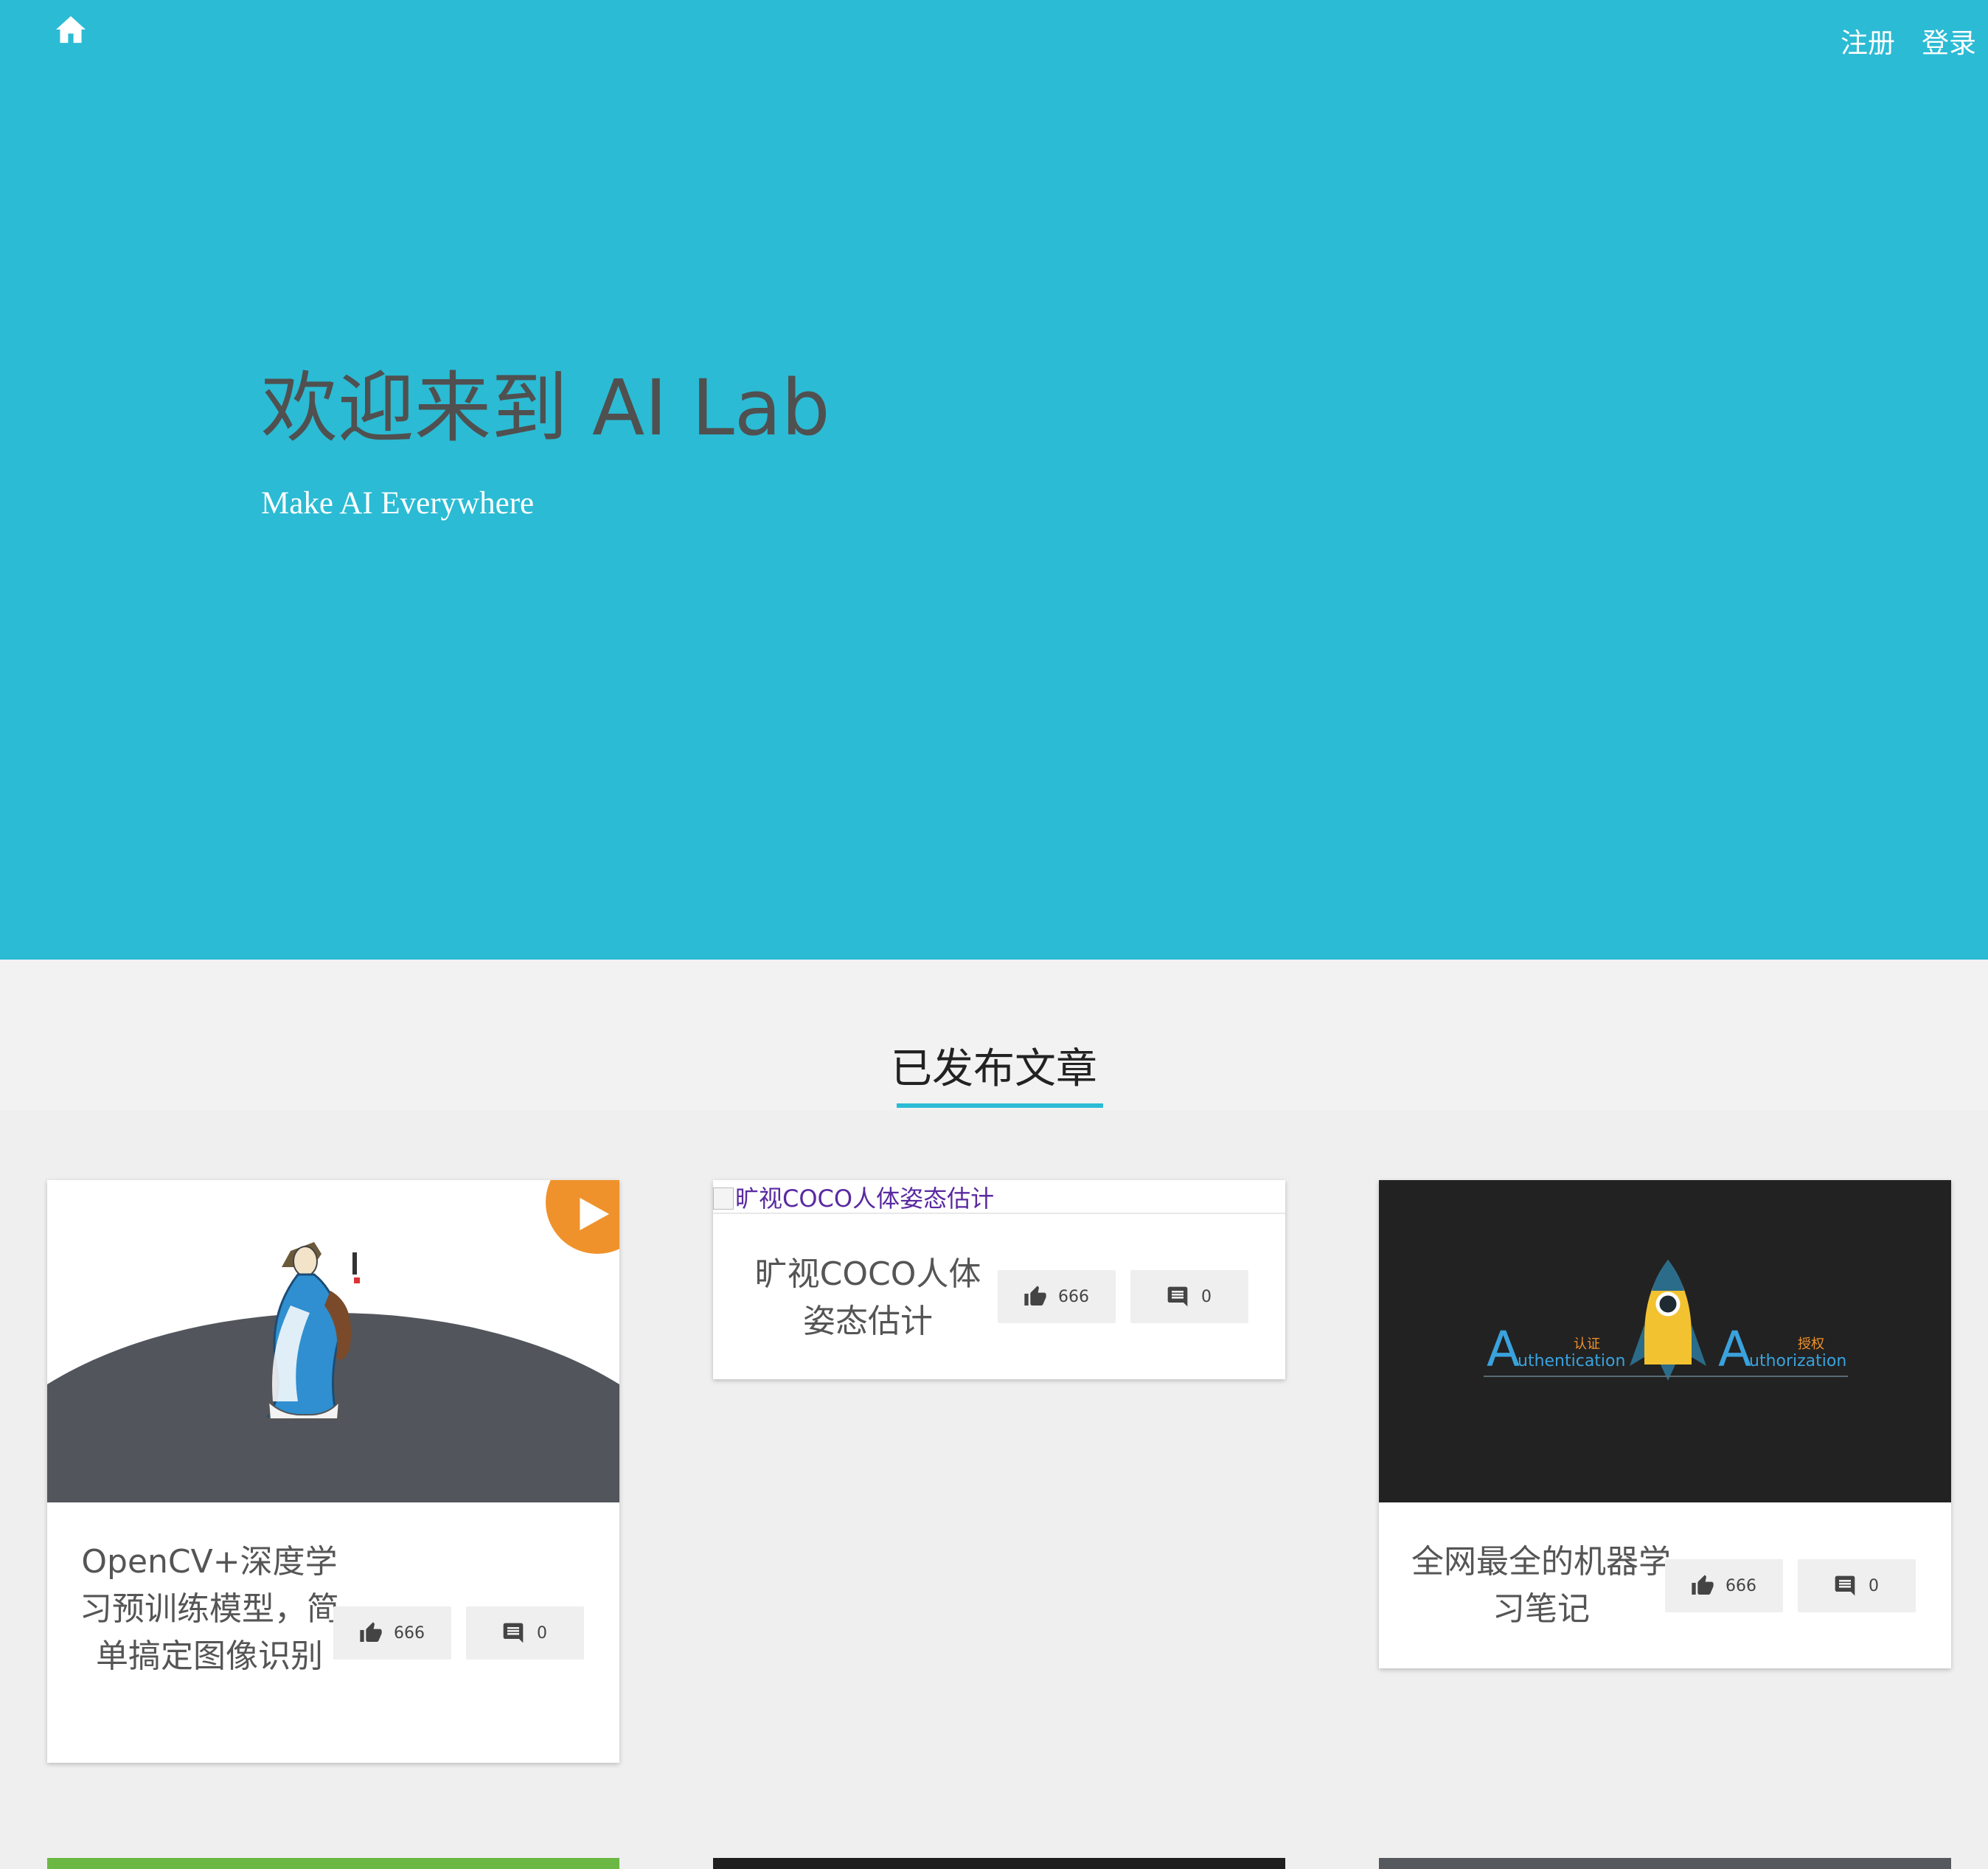 The width and height of the screenshot is (1988, 1869). Describe the element at coordinates (1541, 1586) in the screenshot. I see `article-title: 全网最全的机器学习笔记` at that location.